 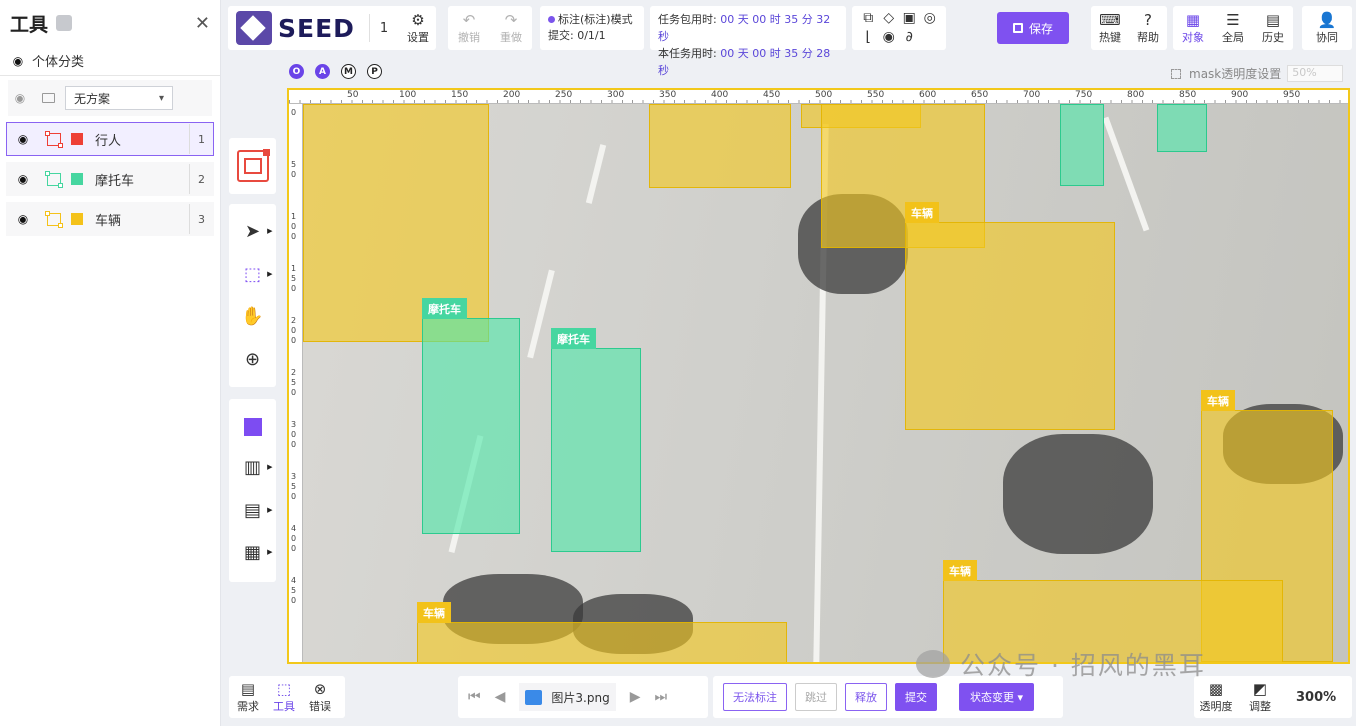 I want to click on errors-button: ⊗ 错误, so click(x=320, y=697).